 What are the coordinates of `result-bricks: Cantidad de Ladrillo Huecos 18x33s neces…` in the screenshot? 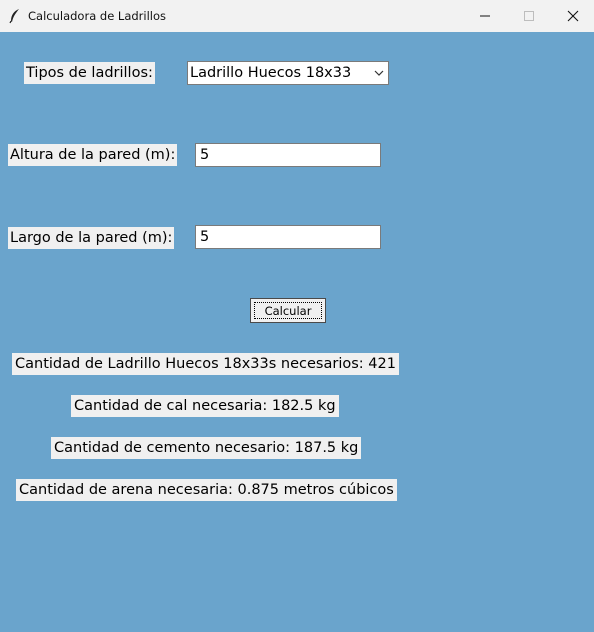 It's located at (205, 364).